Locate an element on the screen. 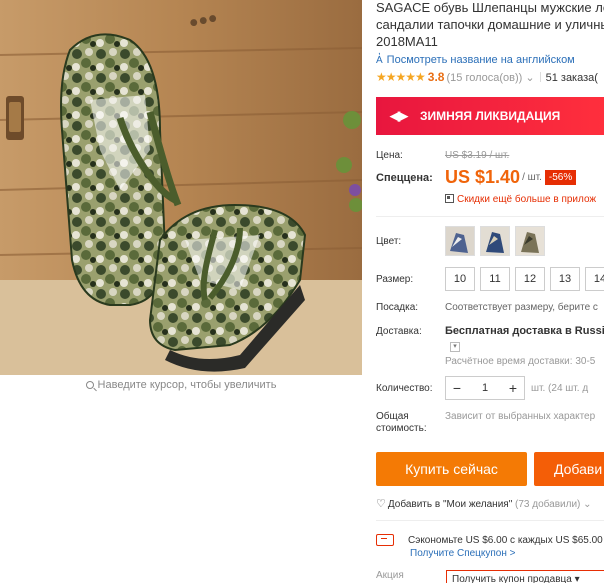 The height and width of the screenshot is (583, 604). magnifier-icon is located at coordinates (89, 385).